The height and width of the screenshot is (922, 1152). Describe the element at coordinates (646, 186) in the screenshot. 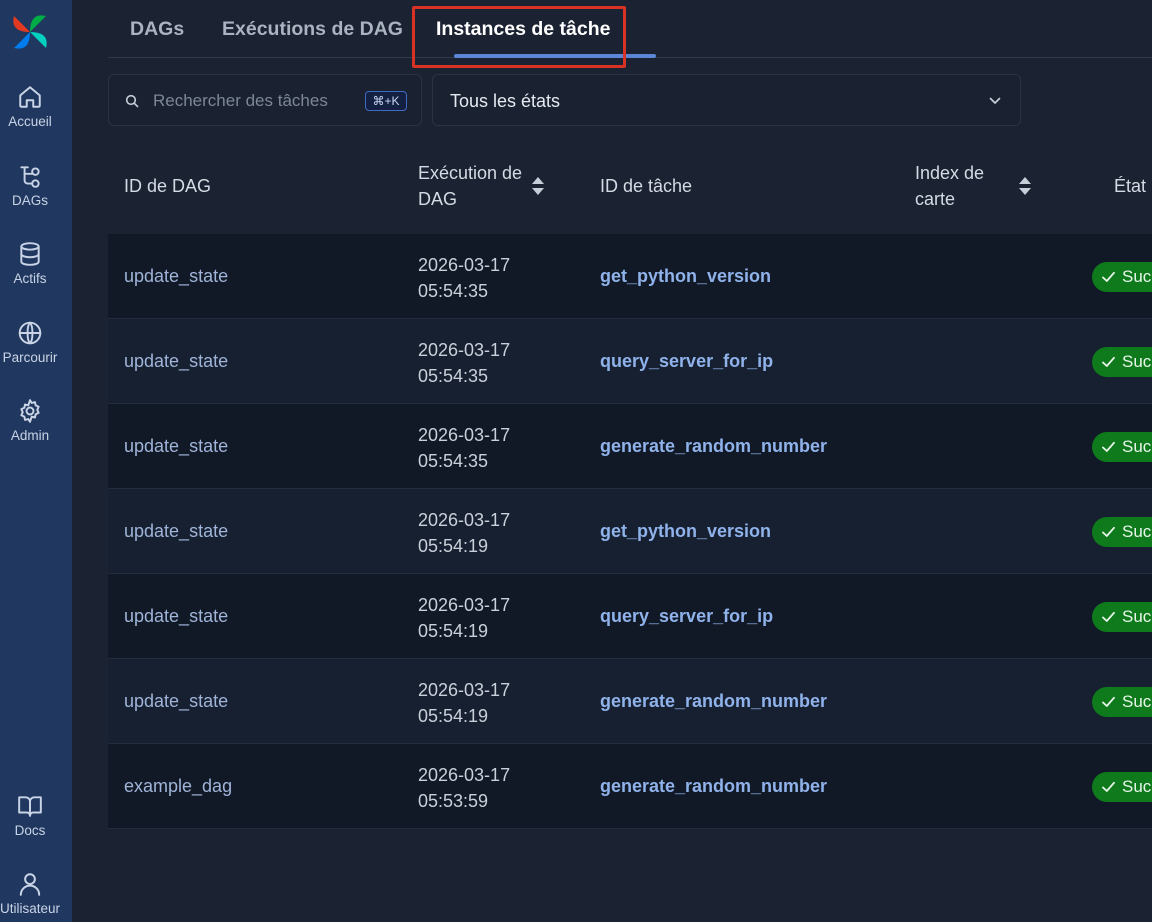

I see `header-task-id: ID de tâche` at that location.